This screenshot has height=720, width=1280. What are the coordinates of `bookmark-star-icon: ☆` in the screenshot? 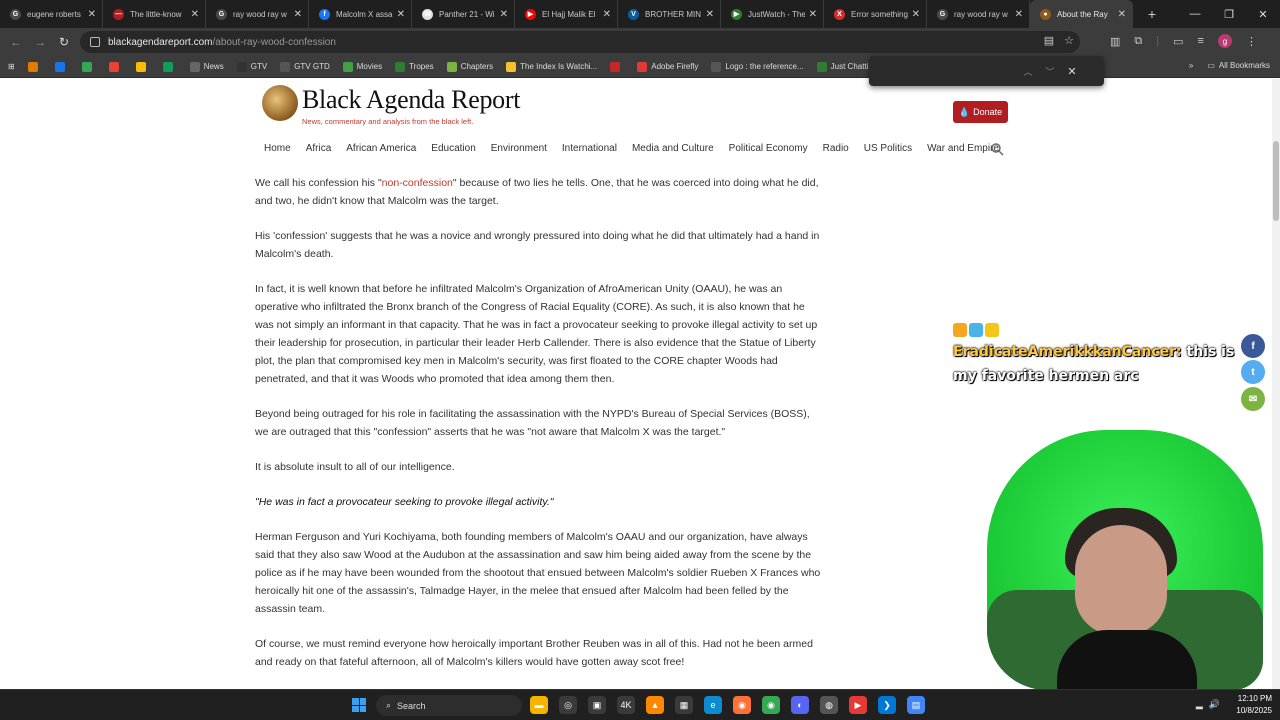 It's located at (1069, 40).